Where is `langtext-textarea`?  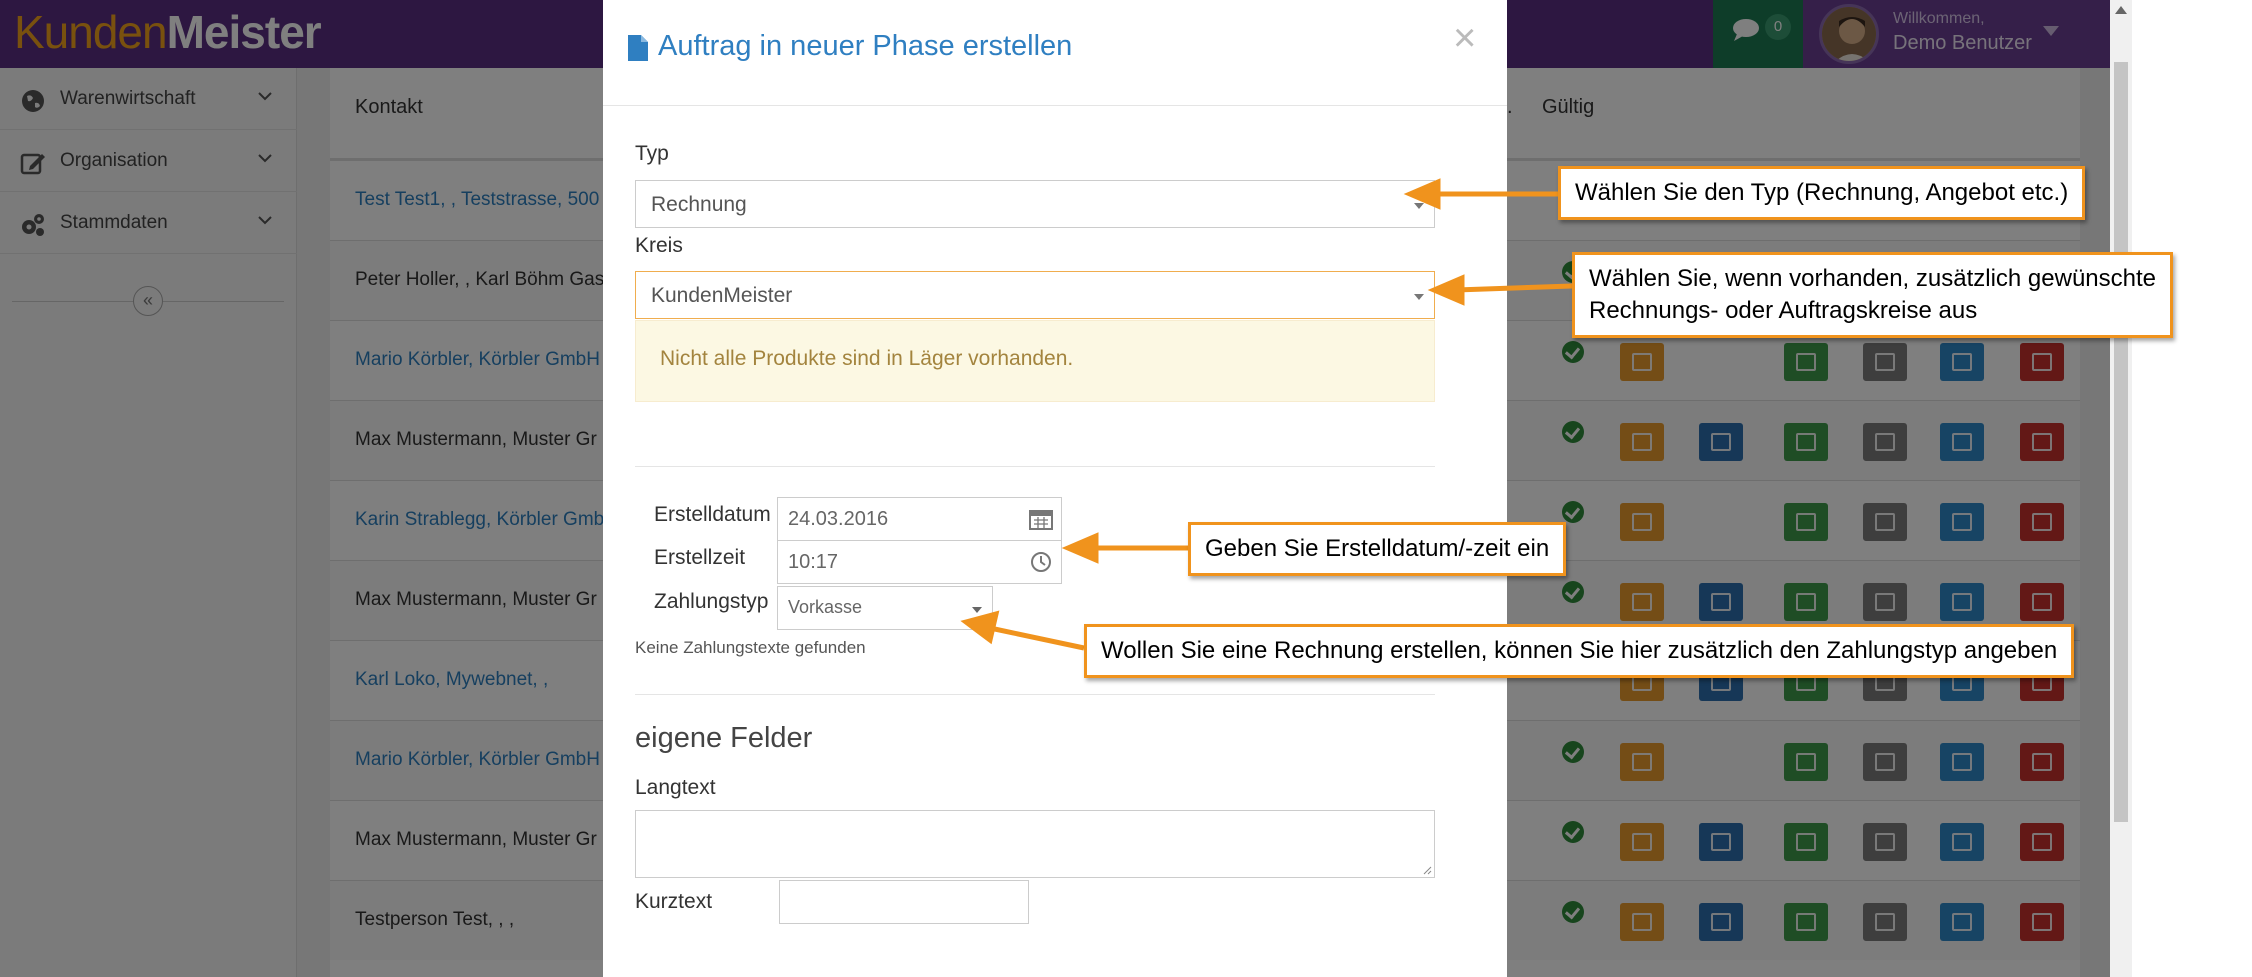
langtext-textarea is located at coordinates (1035, 844).